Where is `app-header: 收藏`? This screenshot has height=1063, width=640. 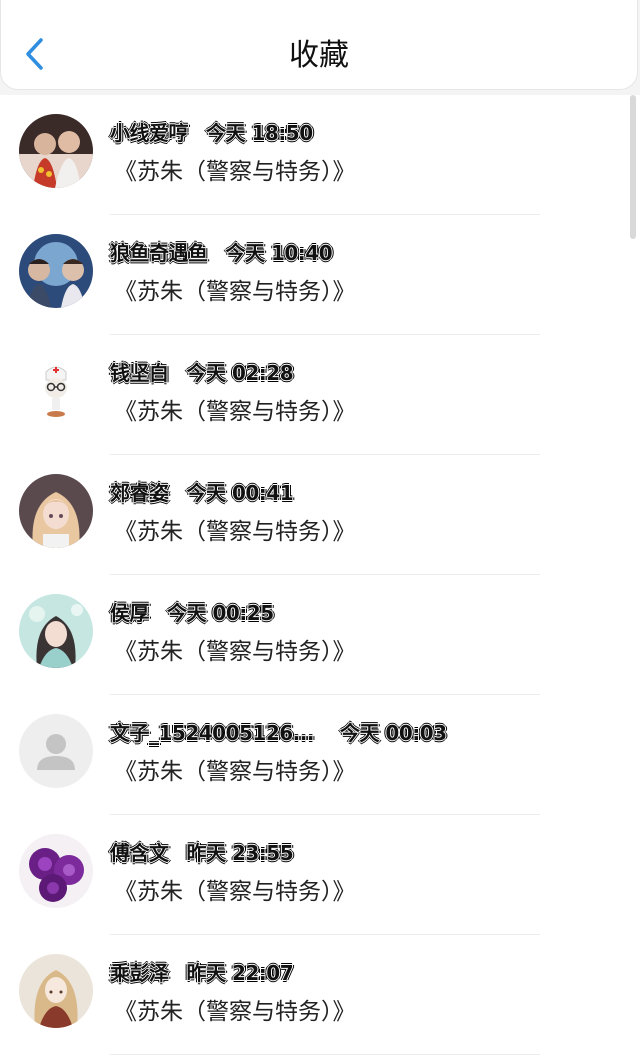 app-header: 收藏 is located at coordinates (319, 45).